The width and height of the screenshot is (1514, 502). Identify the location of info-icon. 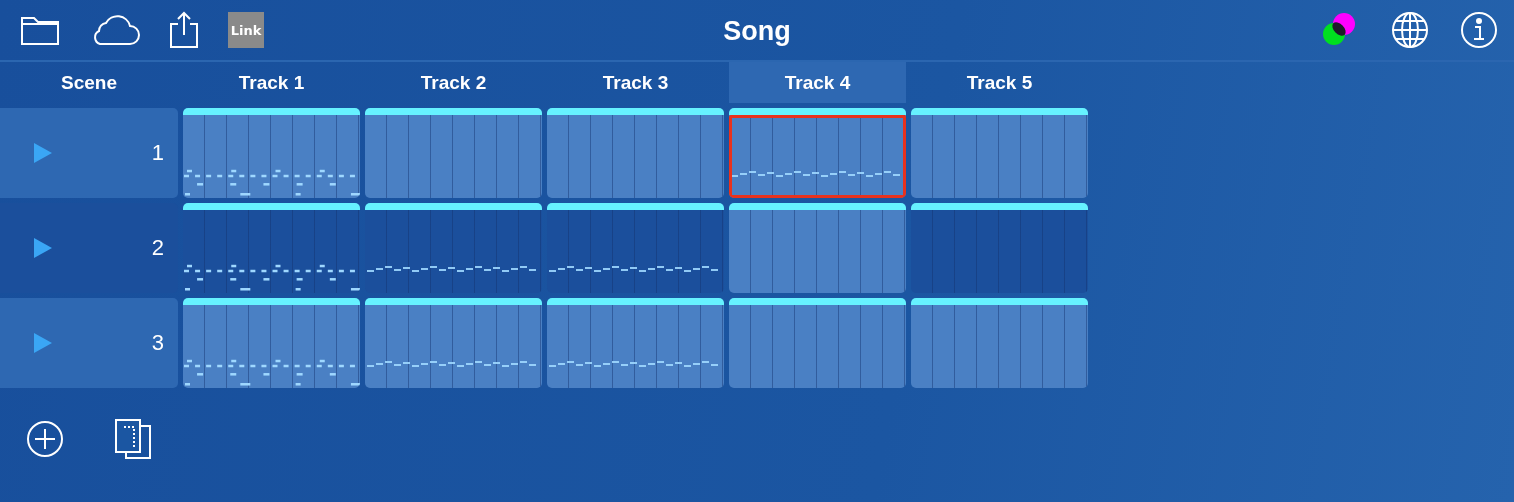
(1479, 30).